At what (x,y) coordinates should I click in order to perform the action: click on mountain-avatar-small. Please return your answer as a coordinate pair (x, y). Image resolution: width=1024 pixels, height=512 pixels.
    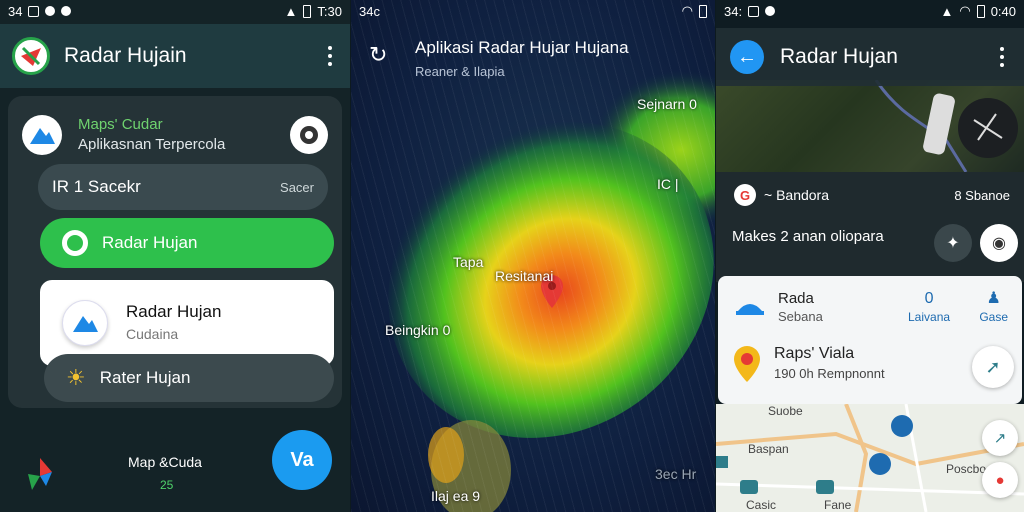
    Looking at the image, I should click on (85, 323).